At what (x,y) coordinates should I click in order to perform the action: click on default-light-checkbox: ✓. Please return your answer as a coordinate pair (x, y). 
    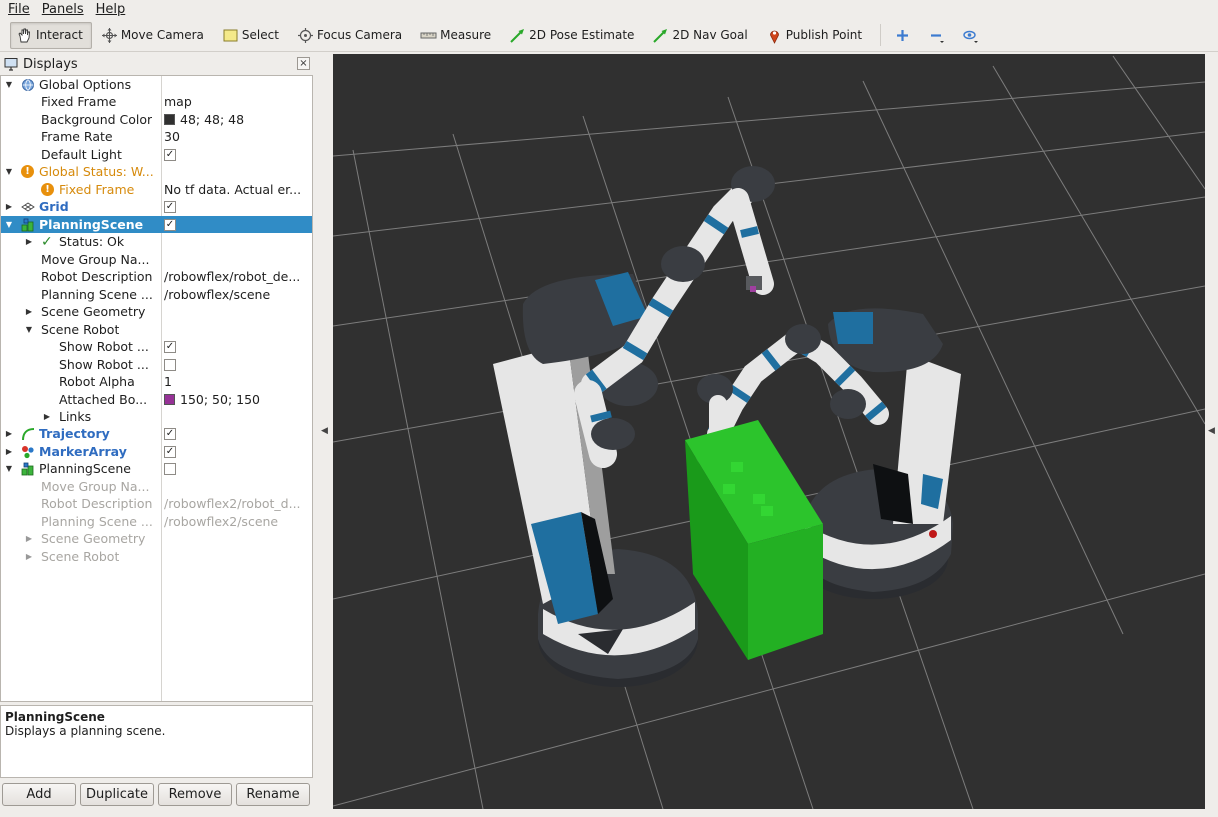
    Looking at the image, I should click on (170, 154).